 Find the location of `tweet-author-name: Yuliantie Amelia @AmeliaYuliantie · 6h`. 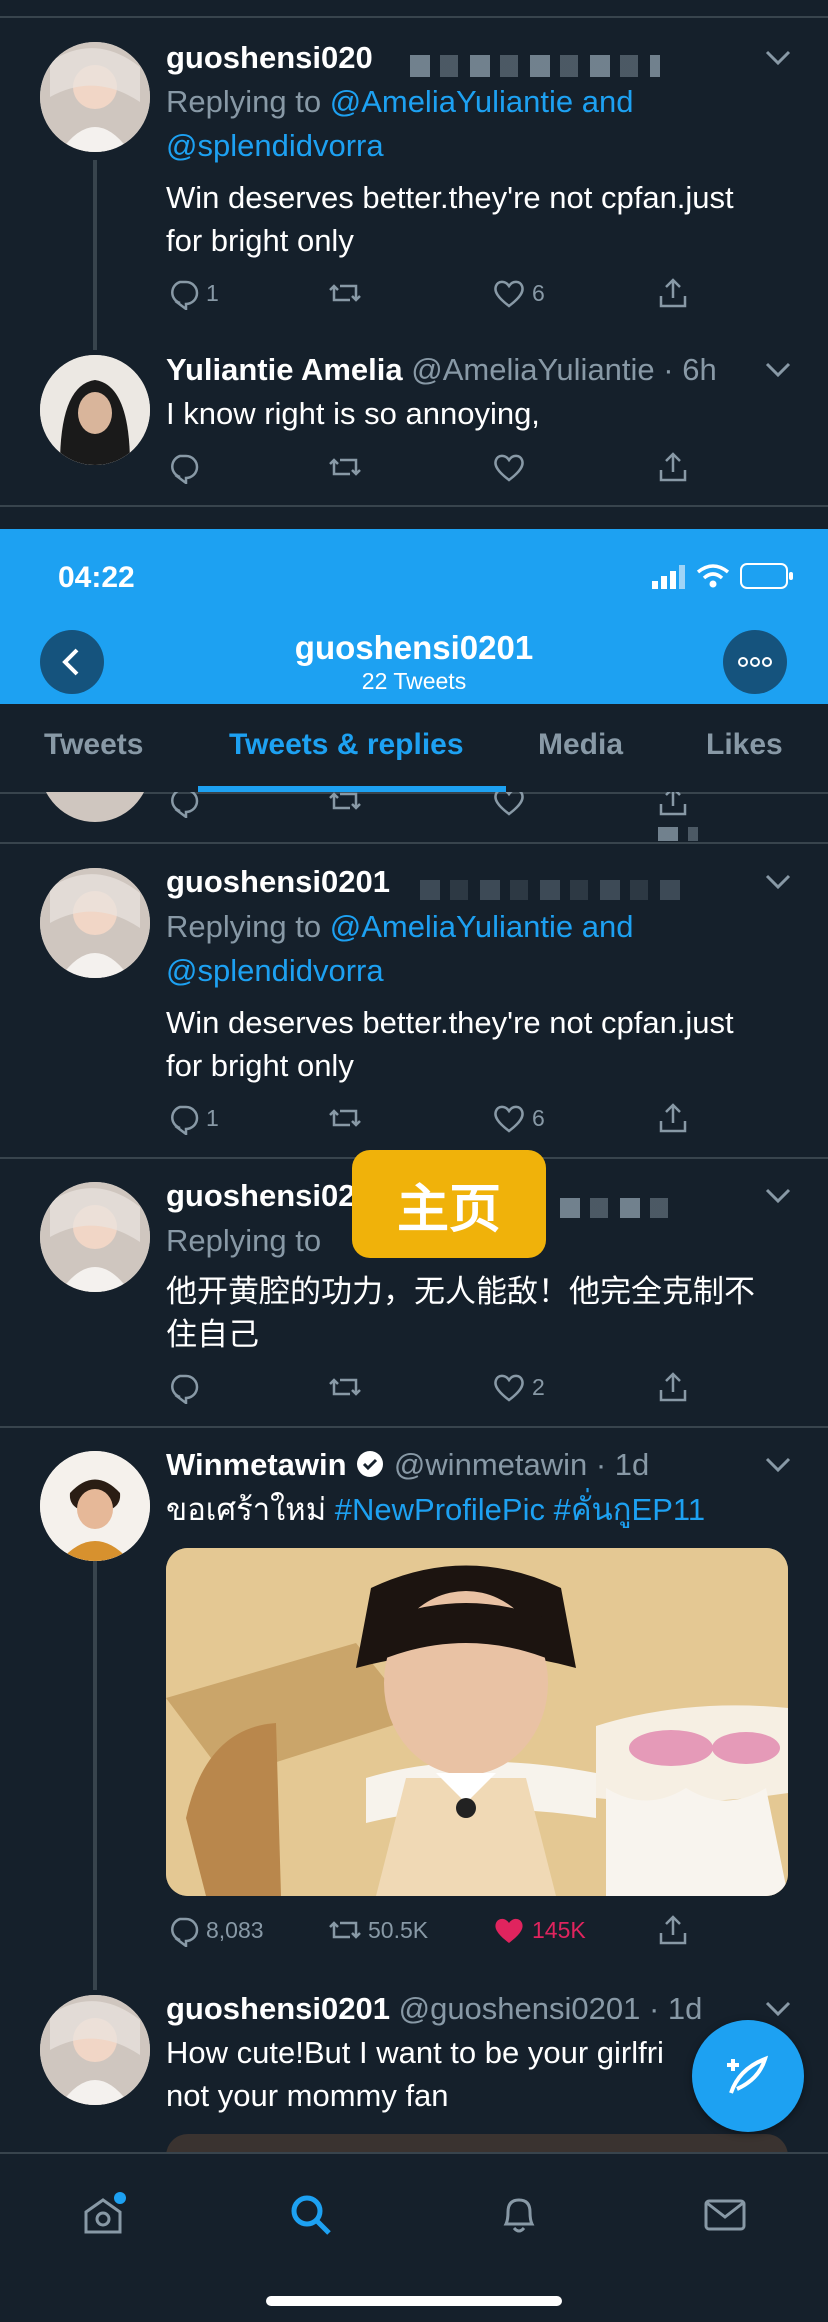

tweet-author-name: Yuliantie Amelia @AmeliaYuliantie · 6h is located at coordinates (441, 370).